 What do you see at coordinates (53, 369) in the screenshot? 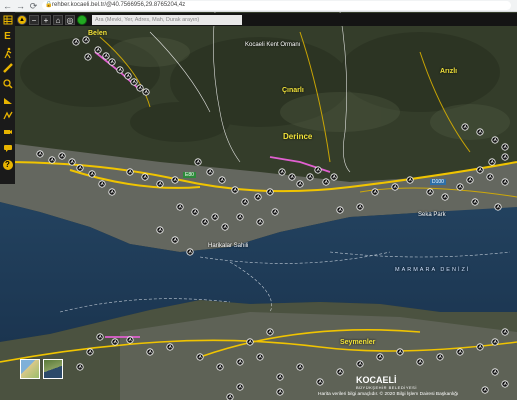
I see `basemap-satellite-thumbnail` at bounding box center [53, 369].